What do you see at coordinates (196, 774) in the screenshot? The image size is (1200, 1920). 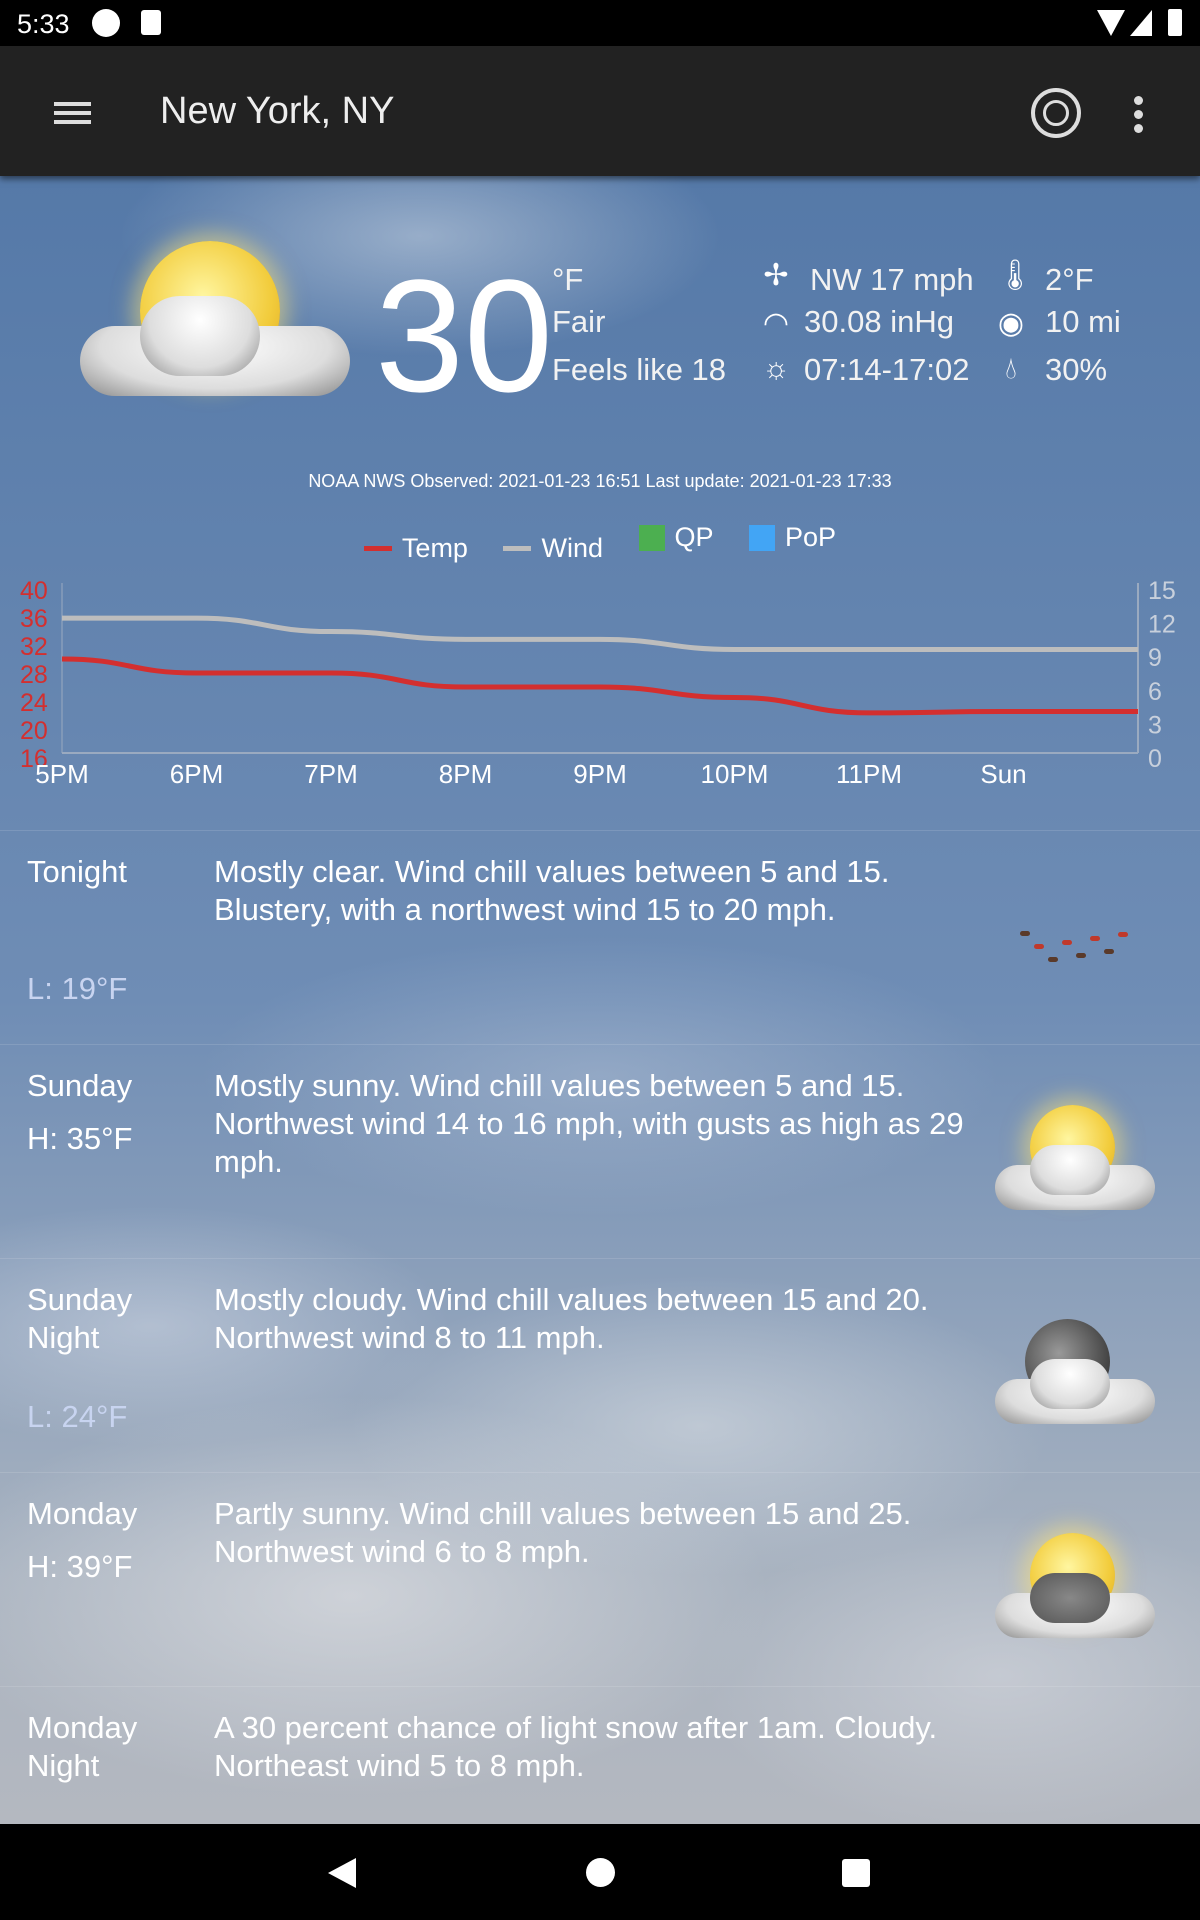 I see `x-tick-label: 6PM` at bounding box center [196, 774].